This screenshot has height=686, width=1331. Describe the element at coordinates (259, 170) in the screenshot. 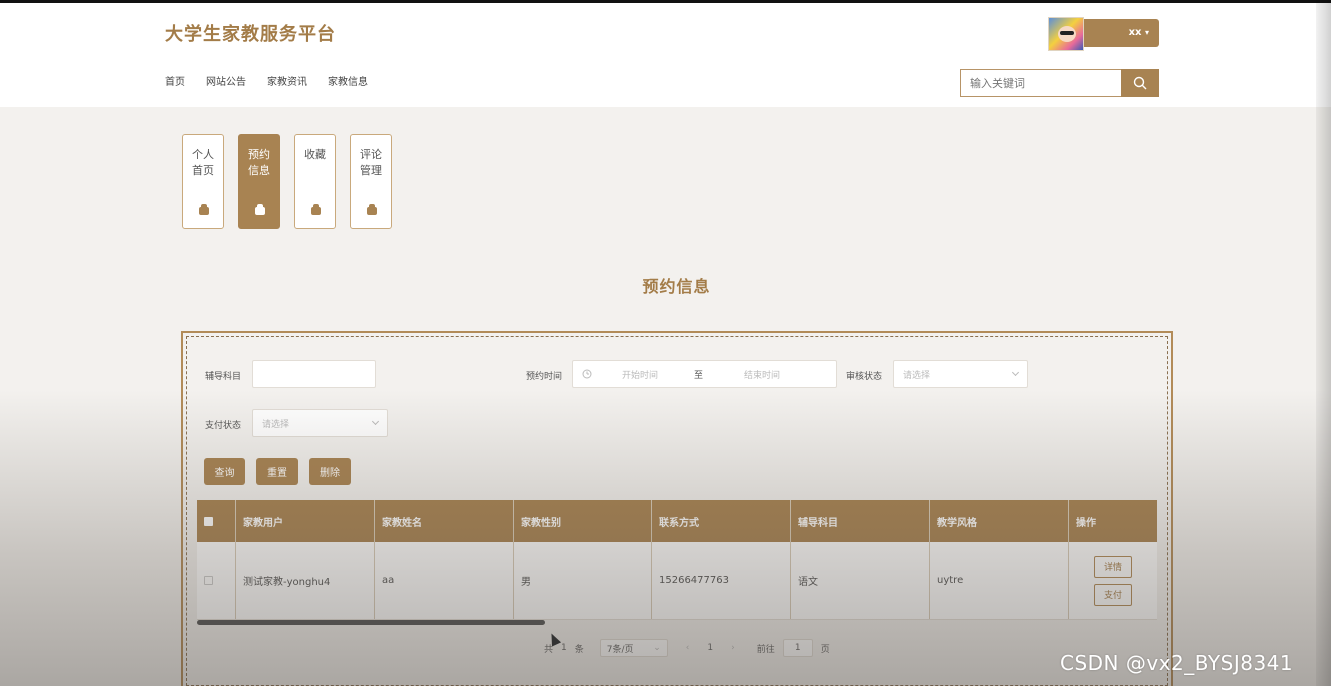

I see `tab-label-line2: 信息` at that location.